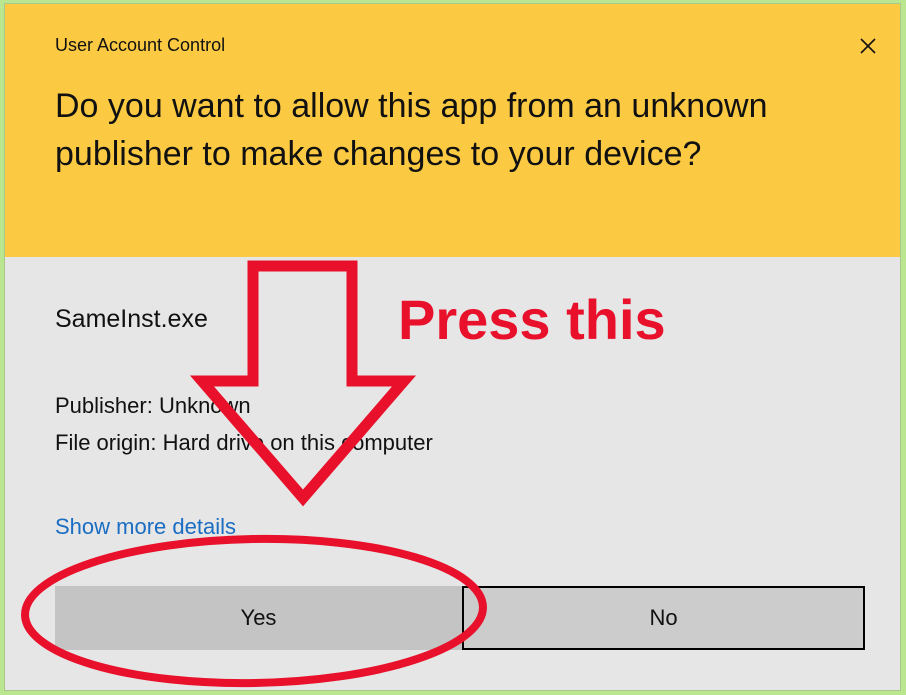 The height and width of the screenshot is (695, 906). Describe the element at coordinates (153, 405) in the screenshot. I see `publisher-label: Publisher: Unknown` at that location.